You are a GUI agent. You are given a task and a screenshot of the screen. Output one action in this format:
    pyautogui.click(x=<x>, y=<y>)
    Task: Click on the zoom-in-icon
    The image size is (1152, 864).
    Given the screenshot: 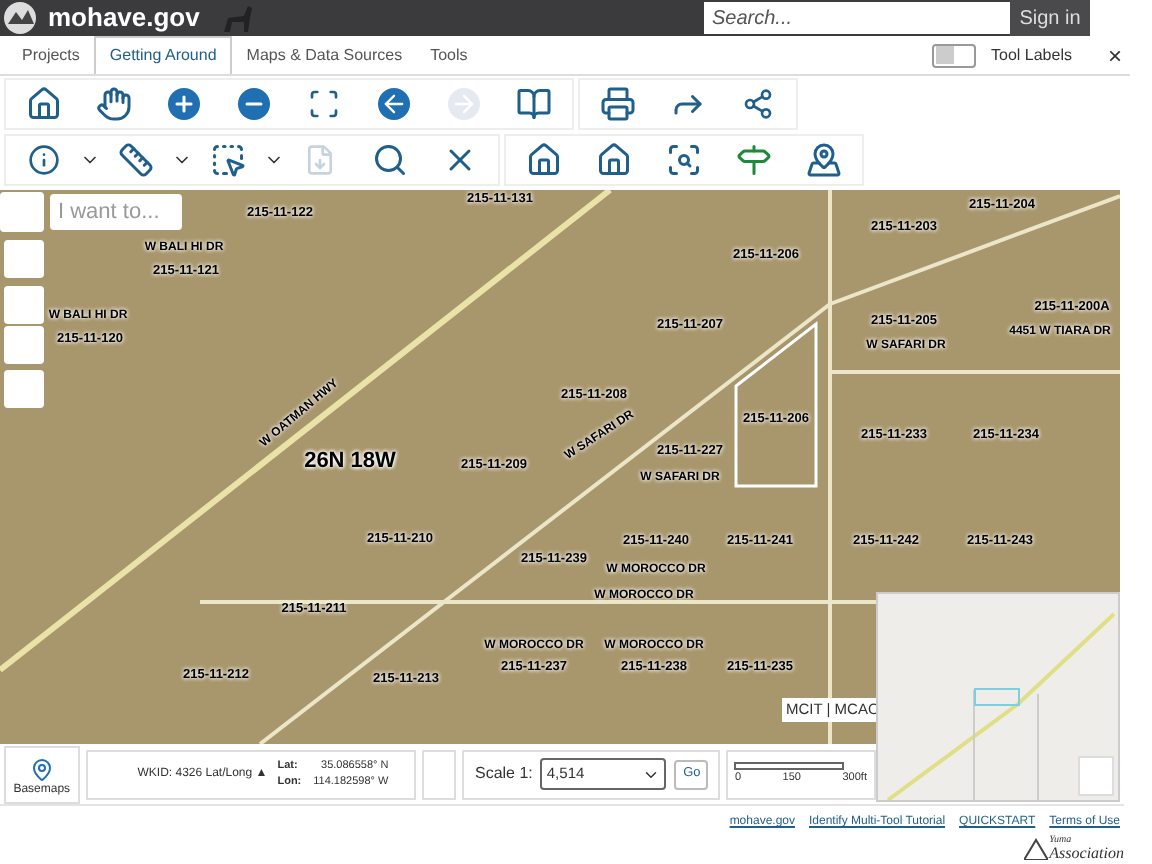 What is the action you would take?
    pyautogui.click(x=184, y=104)
    